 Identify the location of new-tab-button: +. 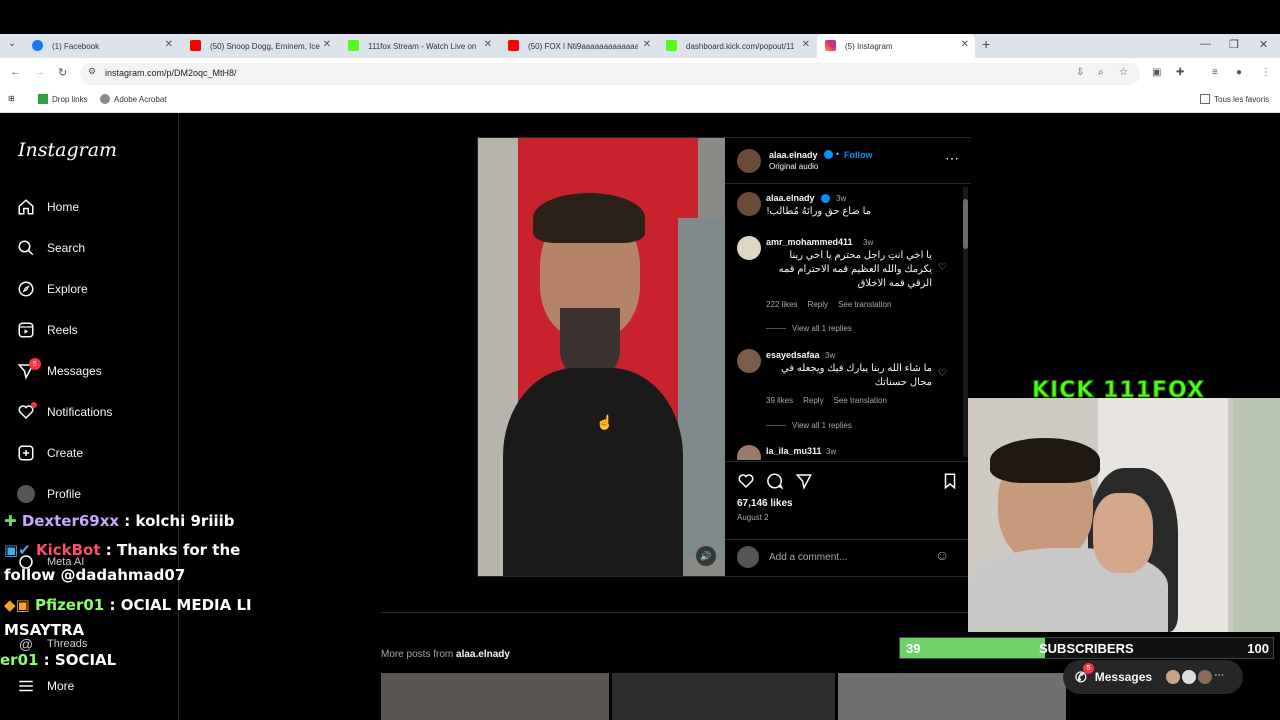
(986, 44).